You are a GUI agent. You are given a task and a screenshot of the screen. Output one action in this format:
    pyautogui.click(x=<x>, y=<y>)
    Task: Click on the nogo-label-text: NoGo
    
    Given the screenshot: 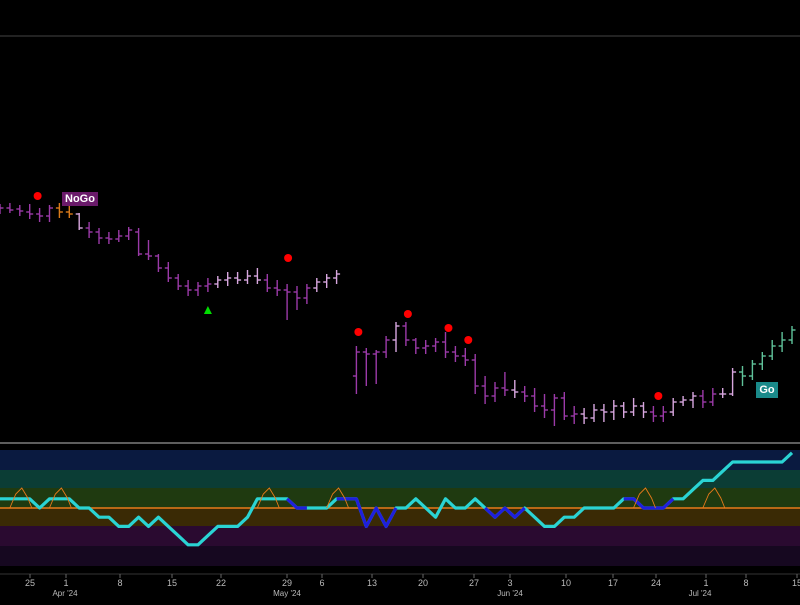 What is the action you would take?
    pyautogui.click(x=80, y=199)
    